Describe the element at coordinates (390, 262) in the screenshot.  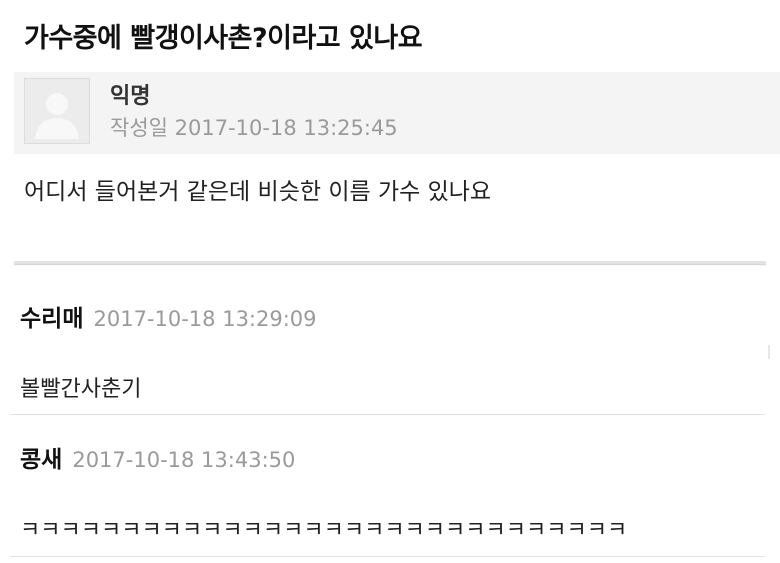
I see `post-comments-divider` at that location.